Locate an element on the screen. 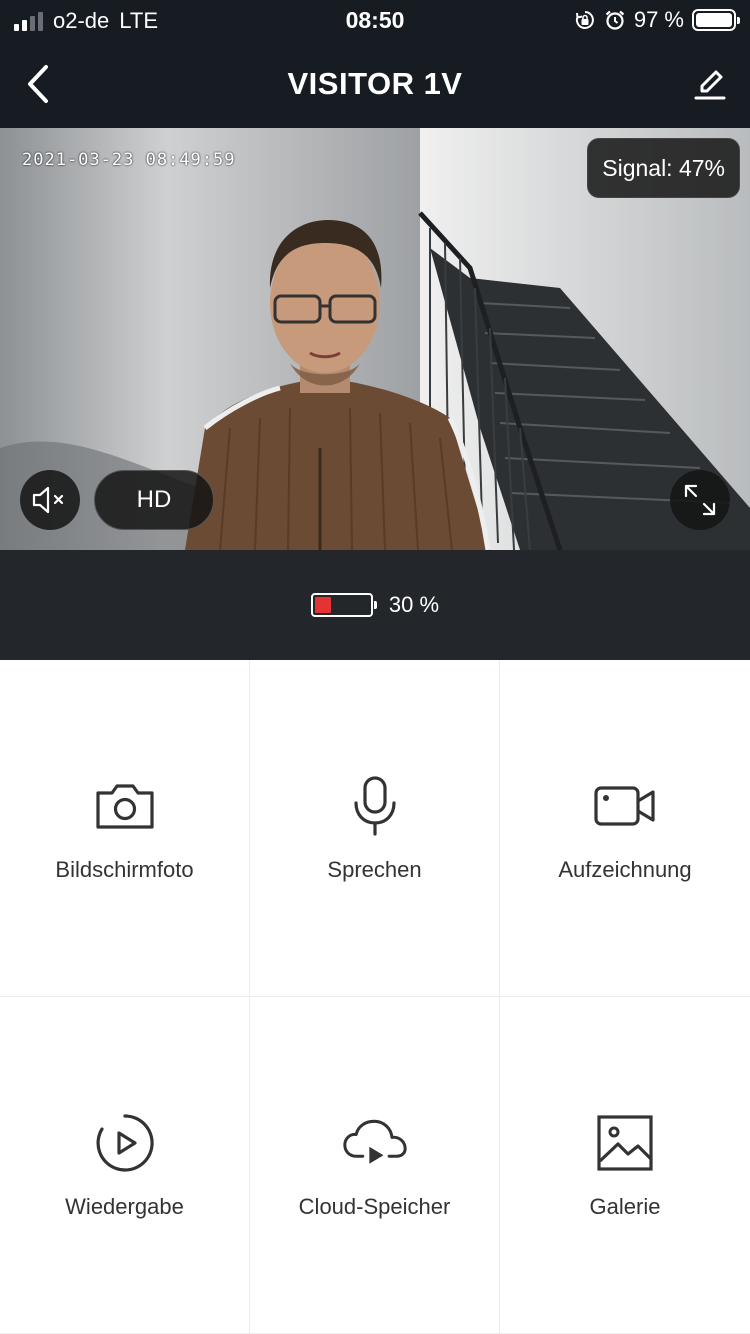 The image size is (750, 1334). battery-icon is located at coordinates (716, 20).